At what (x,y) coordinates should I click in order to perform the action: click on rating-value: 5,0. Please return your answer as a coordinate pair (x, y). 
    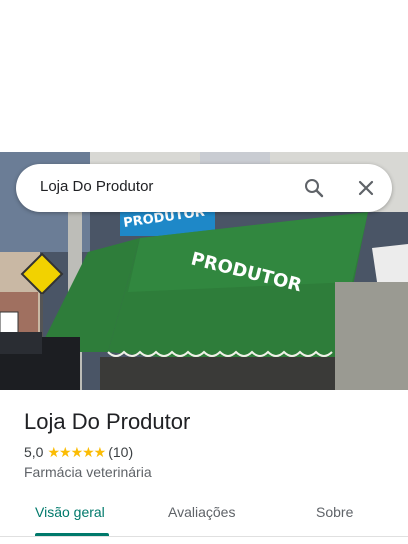
    Looking at the image, I should click on (34, 452).